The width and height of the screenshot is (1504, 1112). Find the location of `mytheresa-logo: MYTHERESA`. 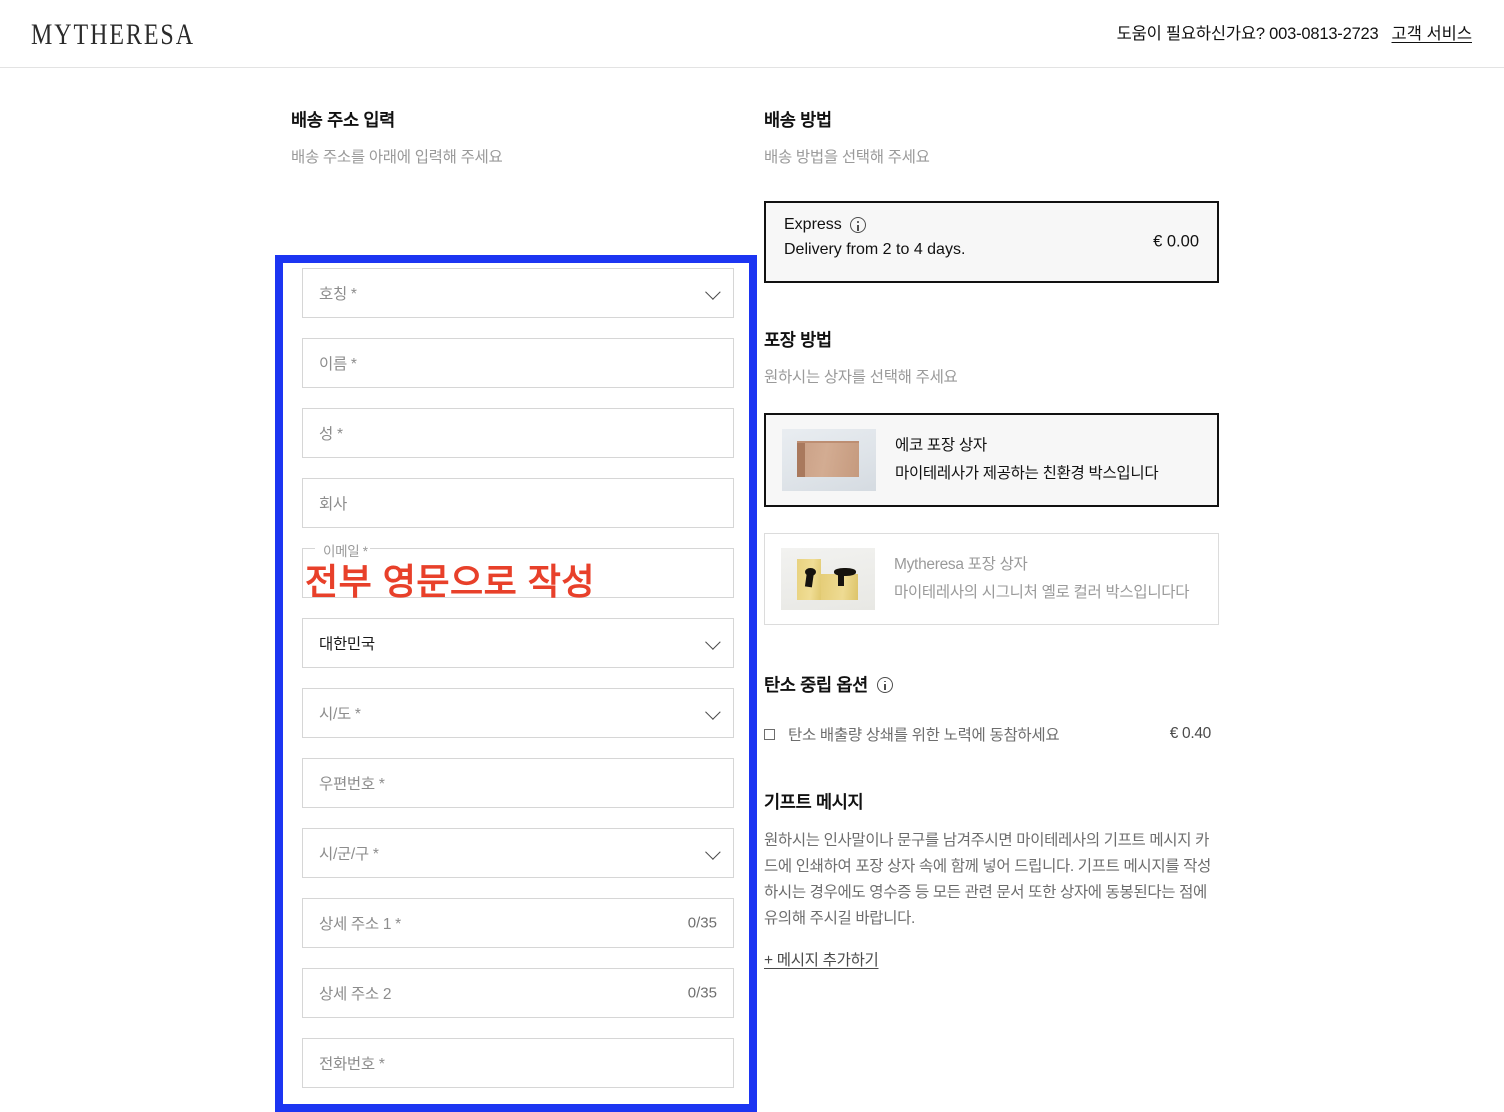

mytheresa-logo: MYTHERESA is located at coordinates (113, 35).